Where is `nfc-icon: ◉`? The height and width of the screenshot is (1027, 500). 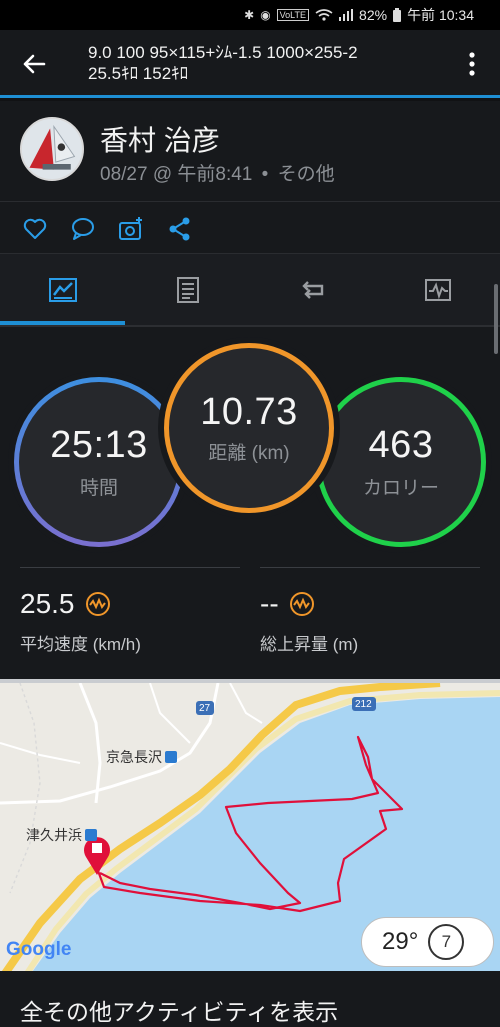
nfc-icon: ◉ is located at coordinates (265, 15).